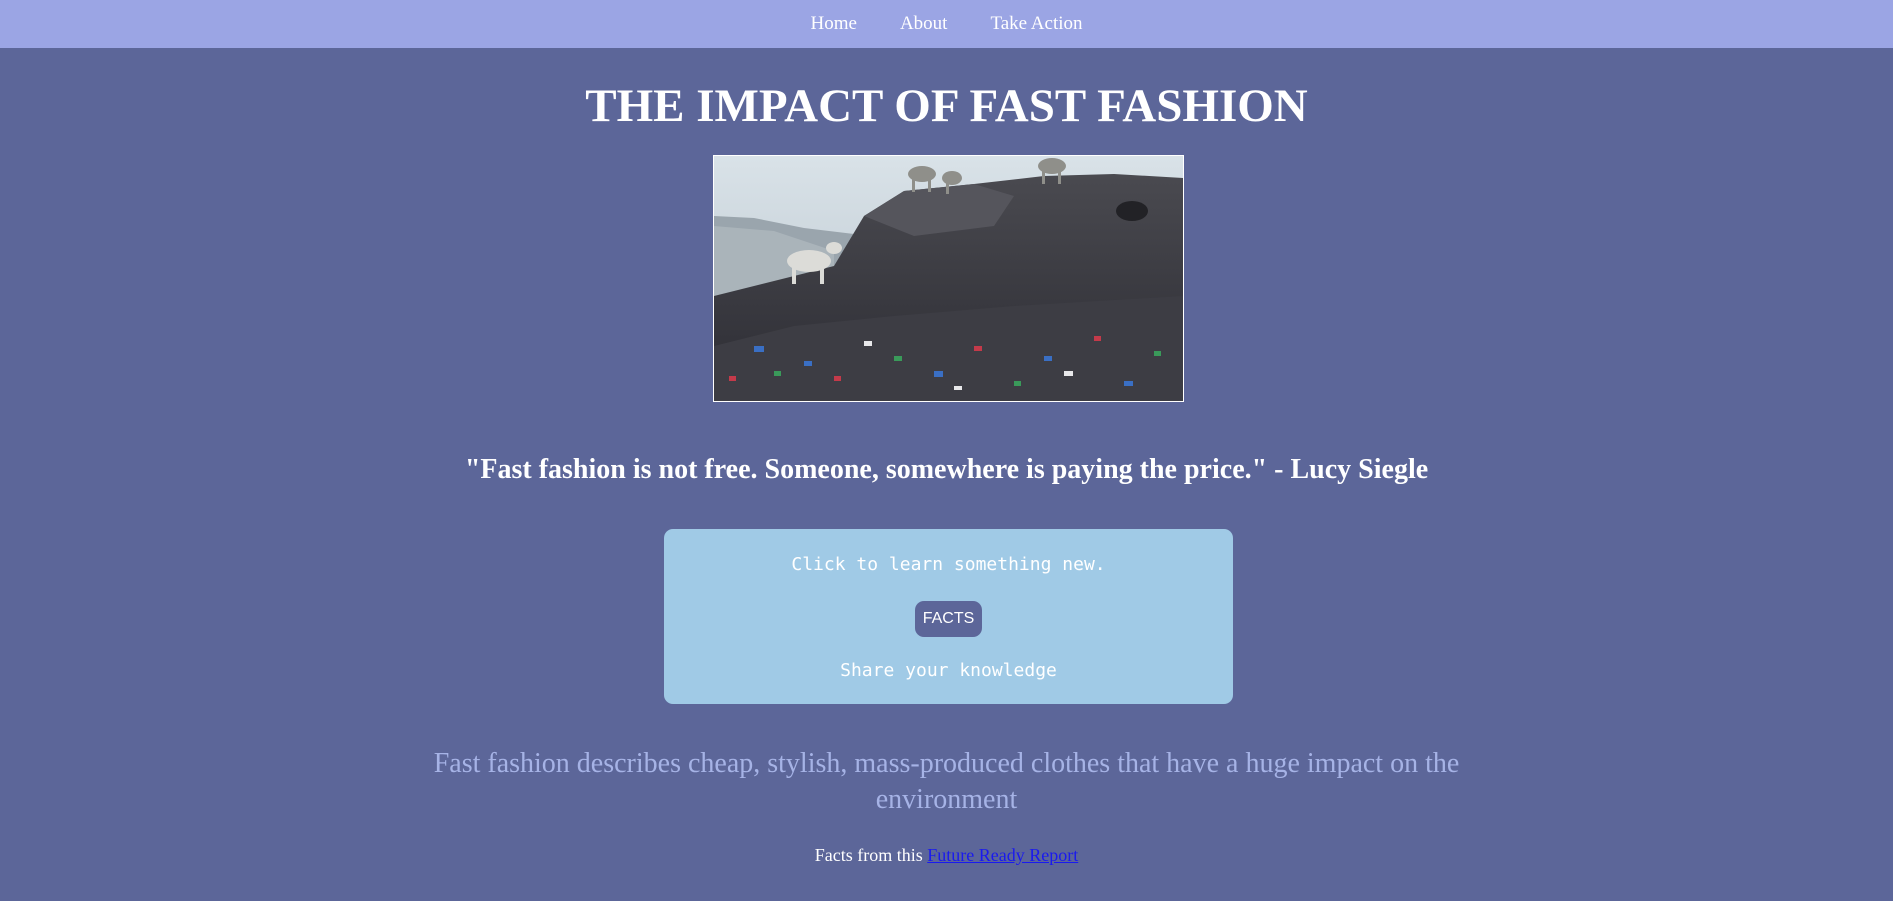 The height and width of the screenshot is (901, 1893). Describe the element at coordinates (868, 855) in the screenshot. I see `facts-source-prefix: Facts from this` at that location.